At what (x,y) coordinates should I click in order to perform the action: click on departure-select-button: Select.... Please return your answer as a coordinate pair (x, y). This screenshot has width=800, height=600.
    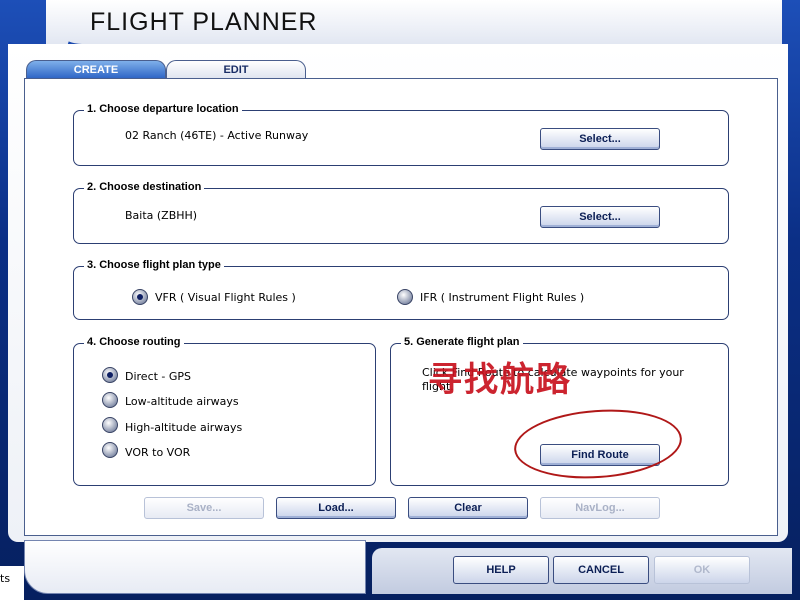
    Looking at the image, I should click on (600, 139).